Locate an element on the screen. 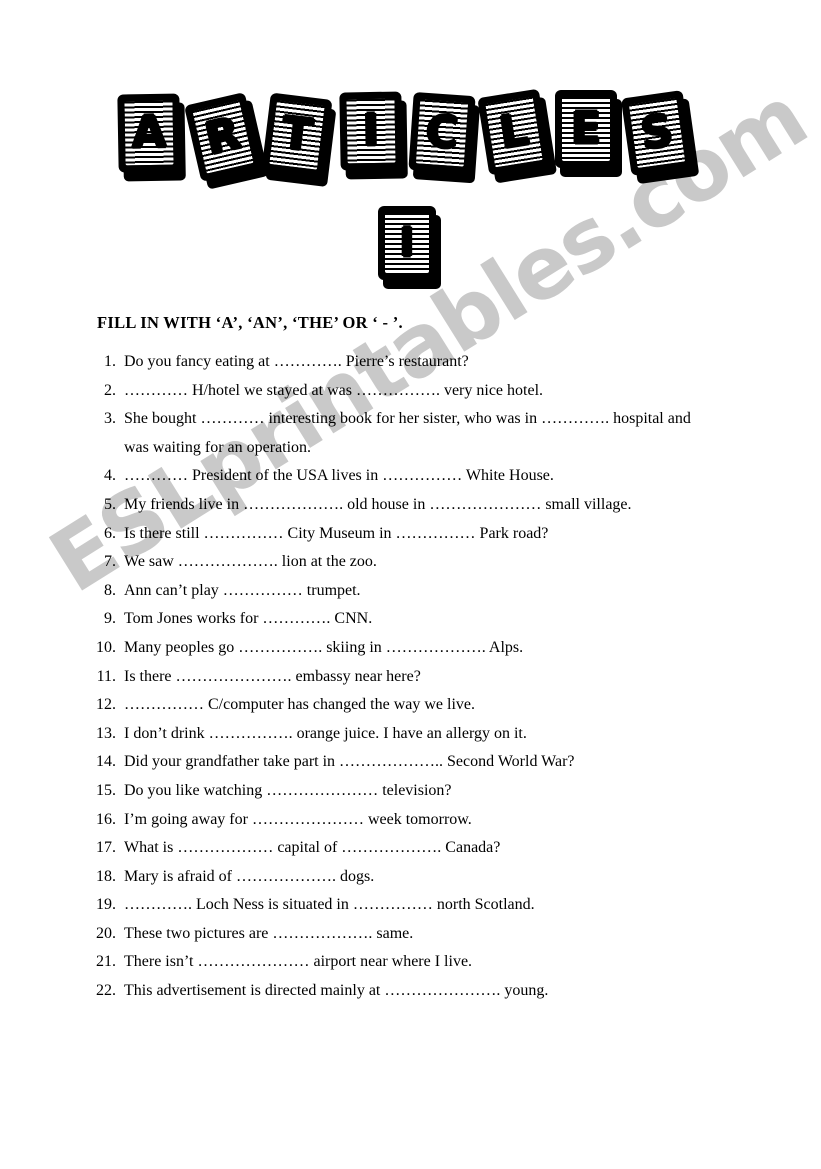  title-letter-block: S is located at coordinates (660, 137).